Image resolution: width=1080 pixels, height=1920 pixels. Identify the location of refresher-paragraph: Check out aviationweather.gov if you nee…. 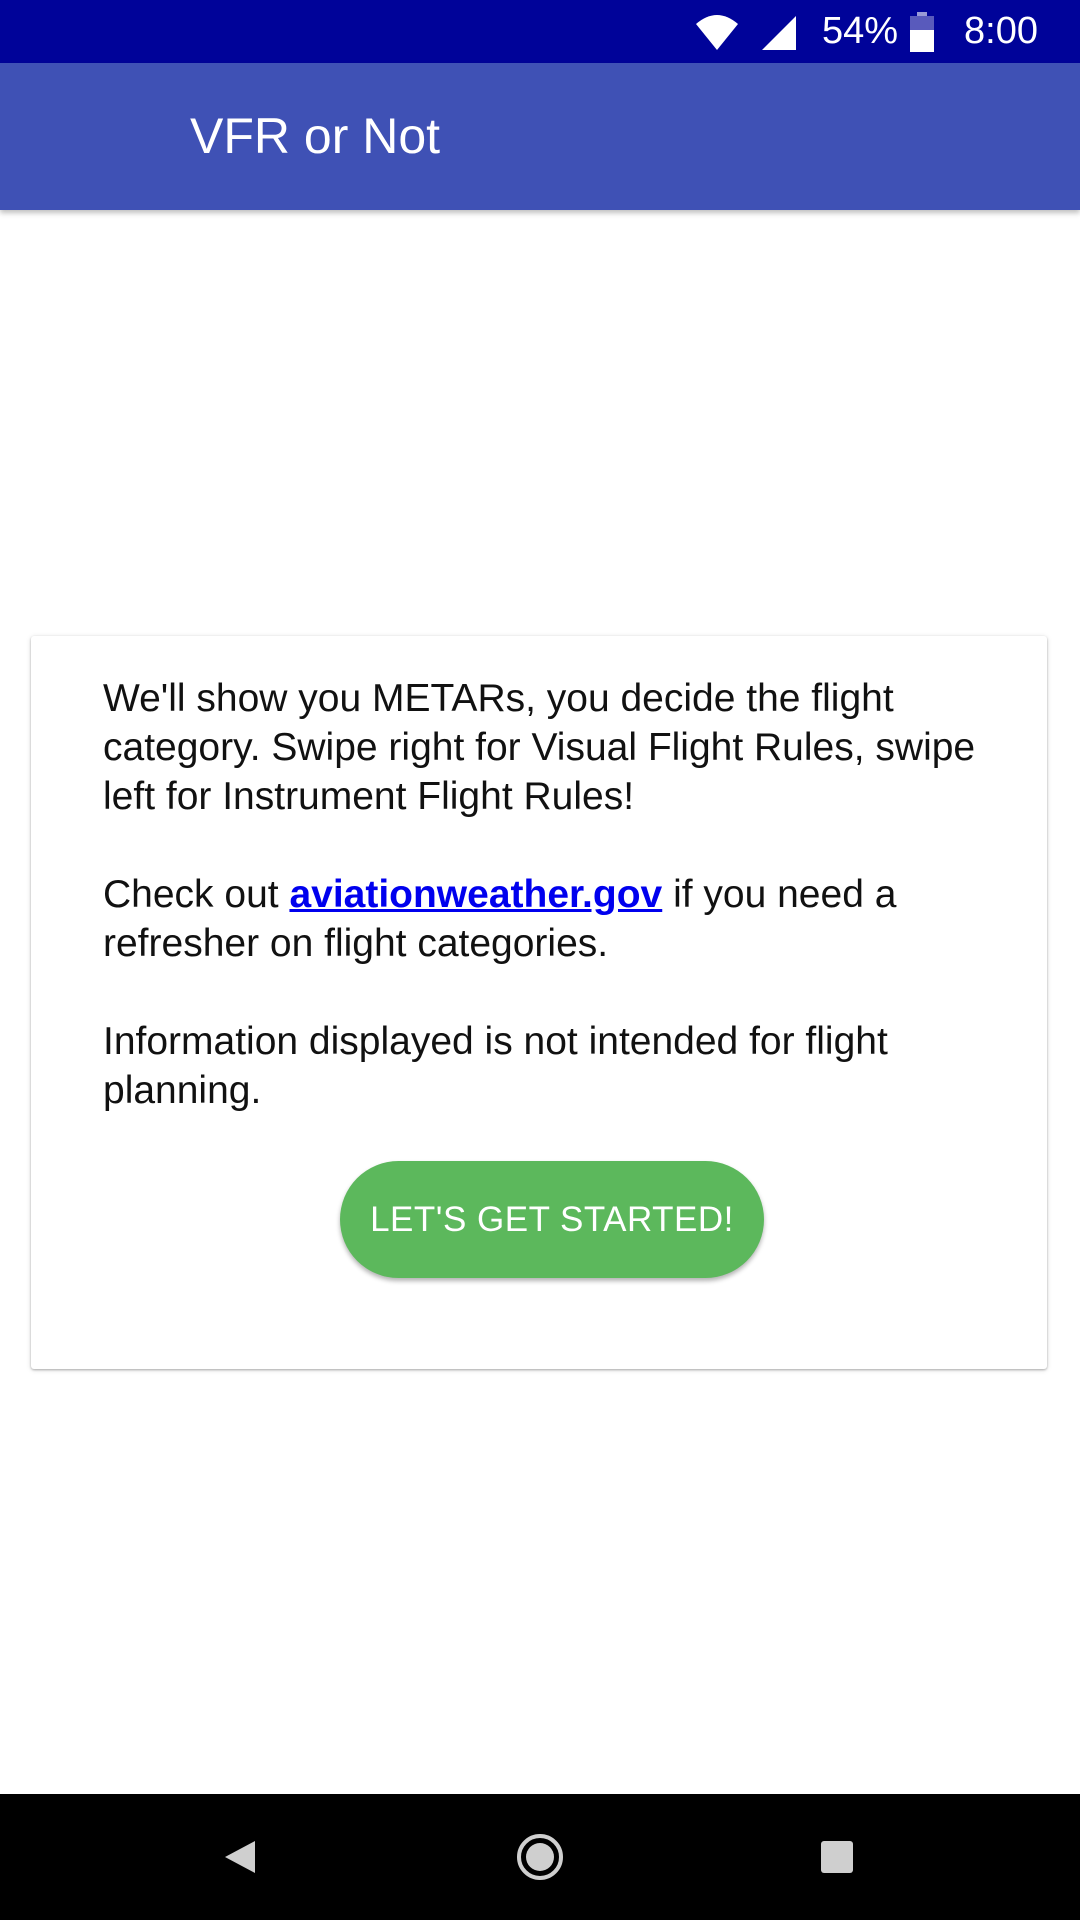
(553, 919).